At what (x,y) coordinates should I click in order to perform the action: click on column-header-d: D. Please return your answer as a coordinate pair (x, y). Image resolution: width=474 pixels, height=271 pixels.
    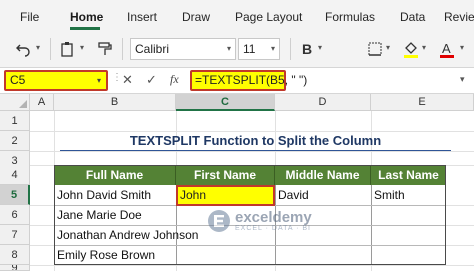
    Looking at the image, I should click on (323, 102).